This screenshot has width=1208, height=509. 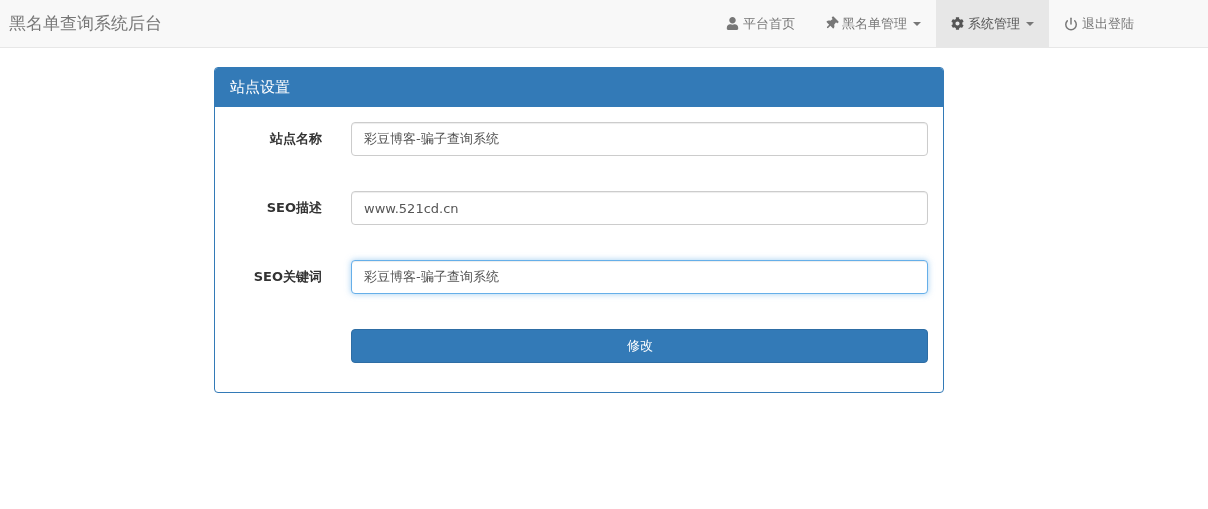 What do you see at coordinates (732, 23) in the screenshot?
I see `user-icon` at bounding box center [732, 23].